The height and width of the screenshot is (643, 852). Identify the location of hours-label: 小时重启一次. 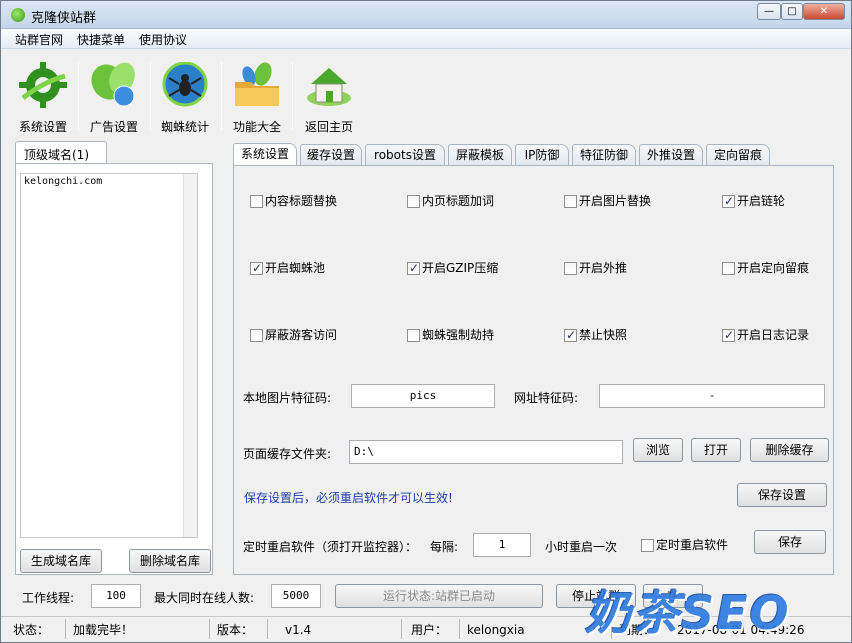
(581, 547).